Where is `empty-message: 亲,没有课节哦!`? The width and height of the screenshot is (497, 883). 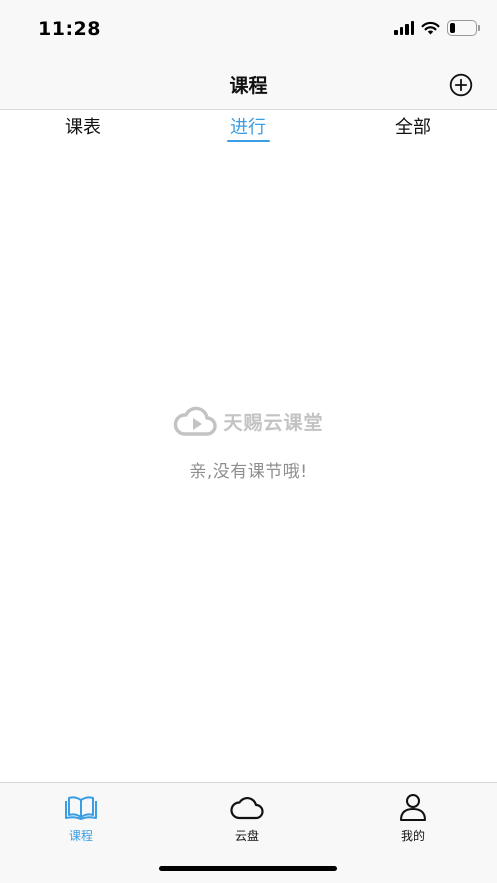
empty-message: 亲,没有课节哦! is located at coordinates (248, 472).